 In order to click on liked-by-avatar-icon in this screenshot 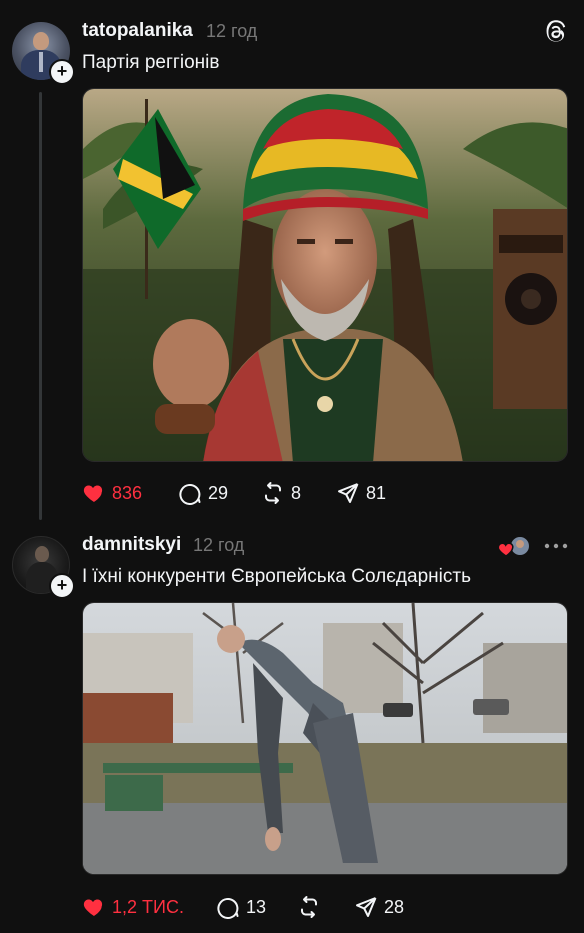, I will do `click(515, 546)`.